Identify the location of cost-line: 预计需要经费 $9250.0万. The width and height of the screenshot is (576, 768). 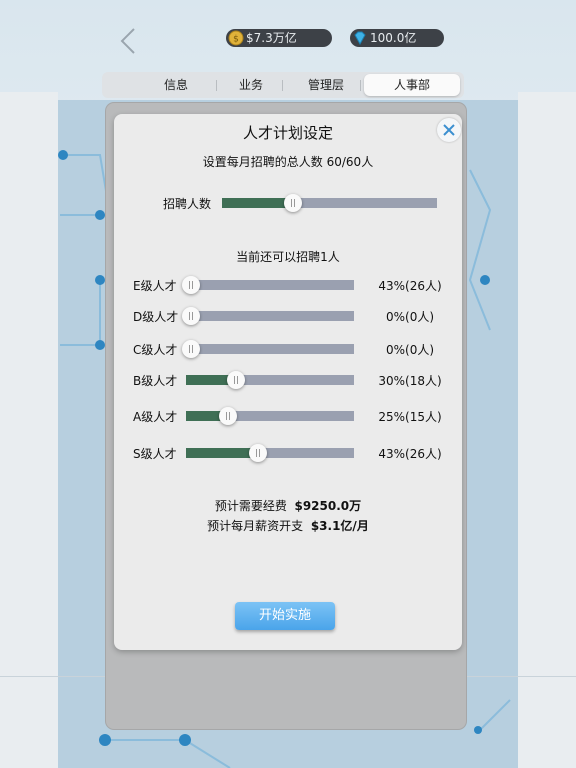
(288, 505).